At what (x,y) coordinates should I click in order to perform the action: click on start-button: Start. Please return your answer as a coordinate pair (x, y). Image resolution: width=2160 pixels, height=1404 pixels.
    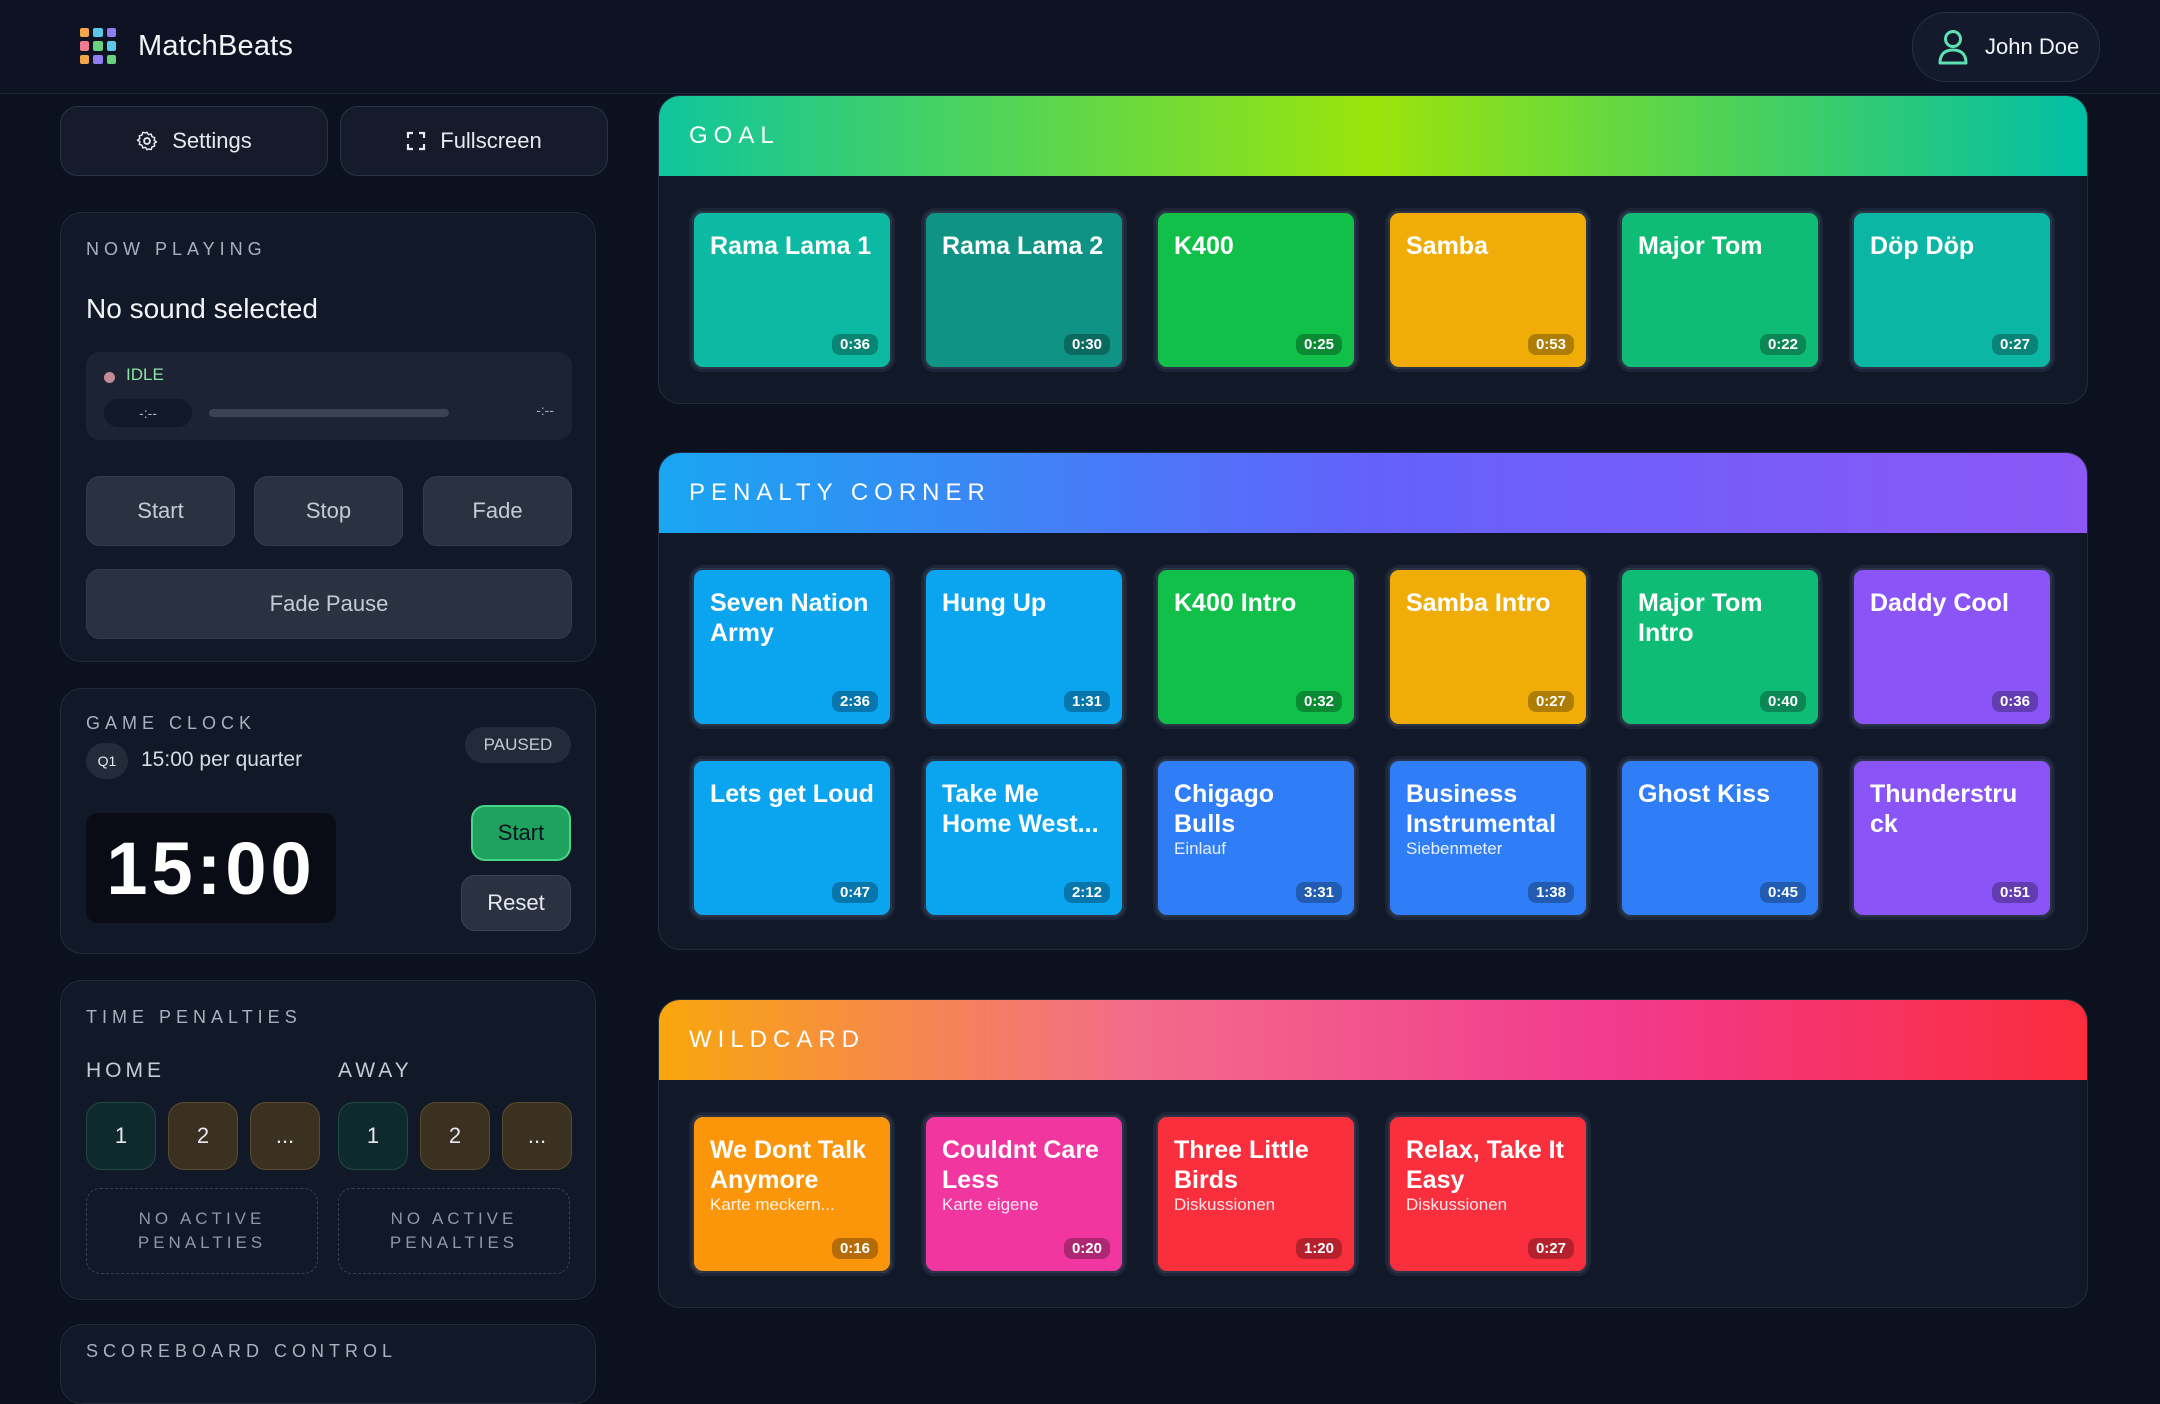
    Looking at the image, I should click on (160, 511).